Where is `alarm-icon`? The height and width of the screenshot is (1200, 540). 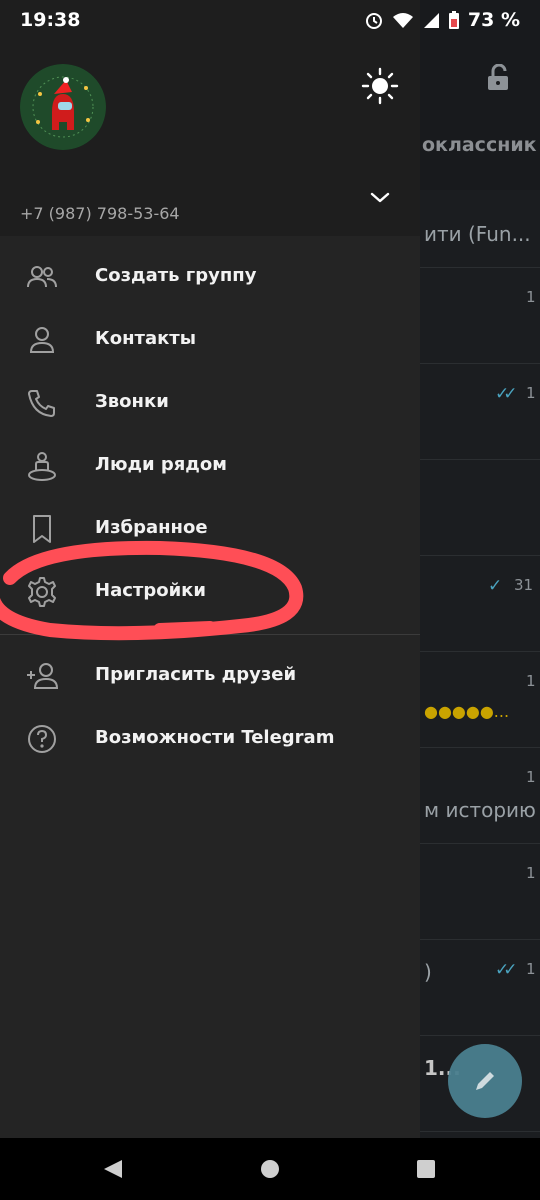 alarm-icon is located at coordinates (373, 21).